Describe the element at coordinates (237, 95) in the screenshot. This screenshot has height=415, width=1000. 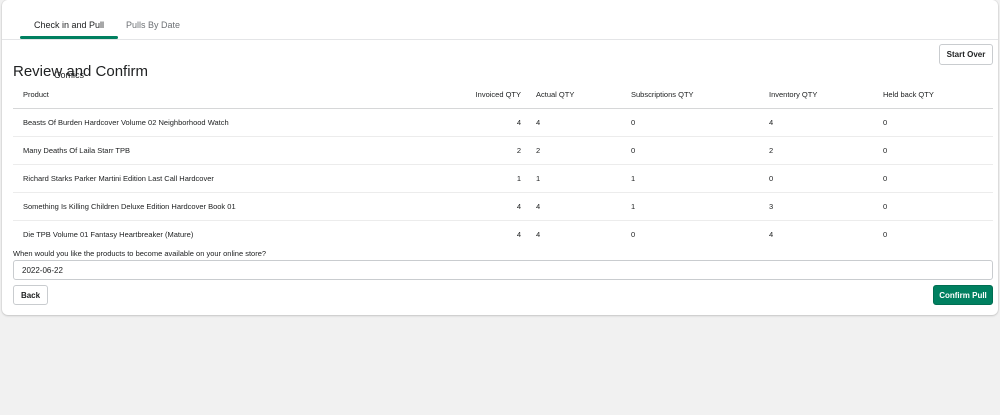
I see `column-header-product: Product` at that location.